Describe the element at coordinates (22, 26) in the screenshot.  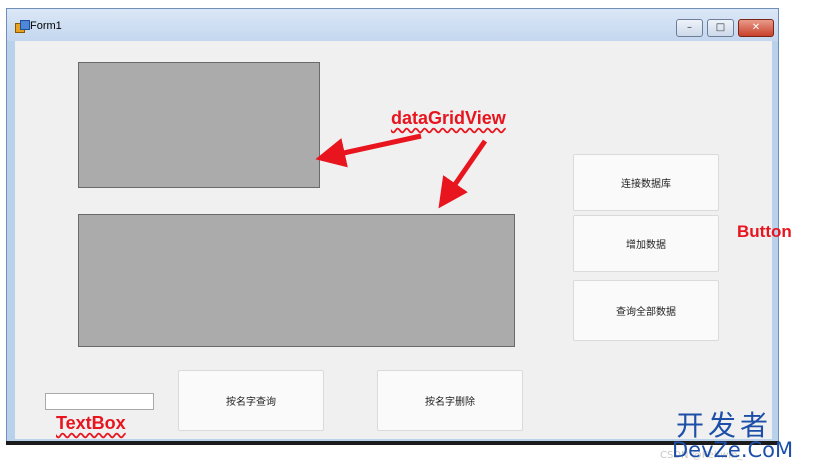
I see `form-app-icon` at that location.